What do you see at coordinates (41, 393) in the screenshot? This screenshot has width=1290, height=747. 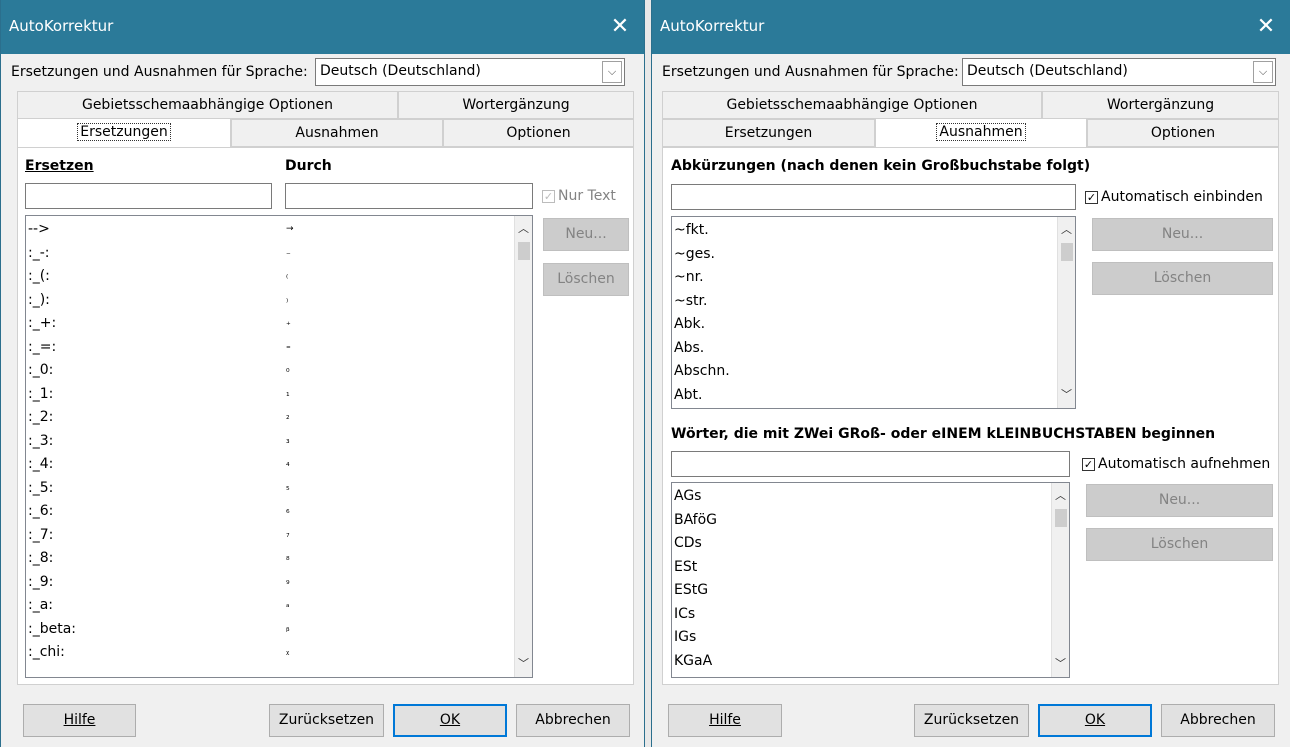 I see `replace-cell: :_1:` at bounding box center [41, 393].